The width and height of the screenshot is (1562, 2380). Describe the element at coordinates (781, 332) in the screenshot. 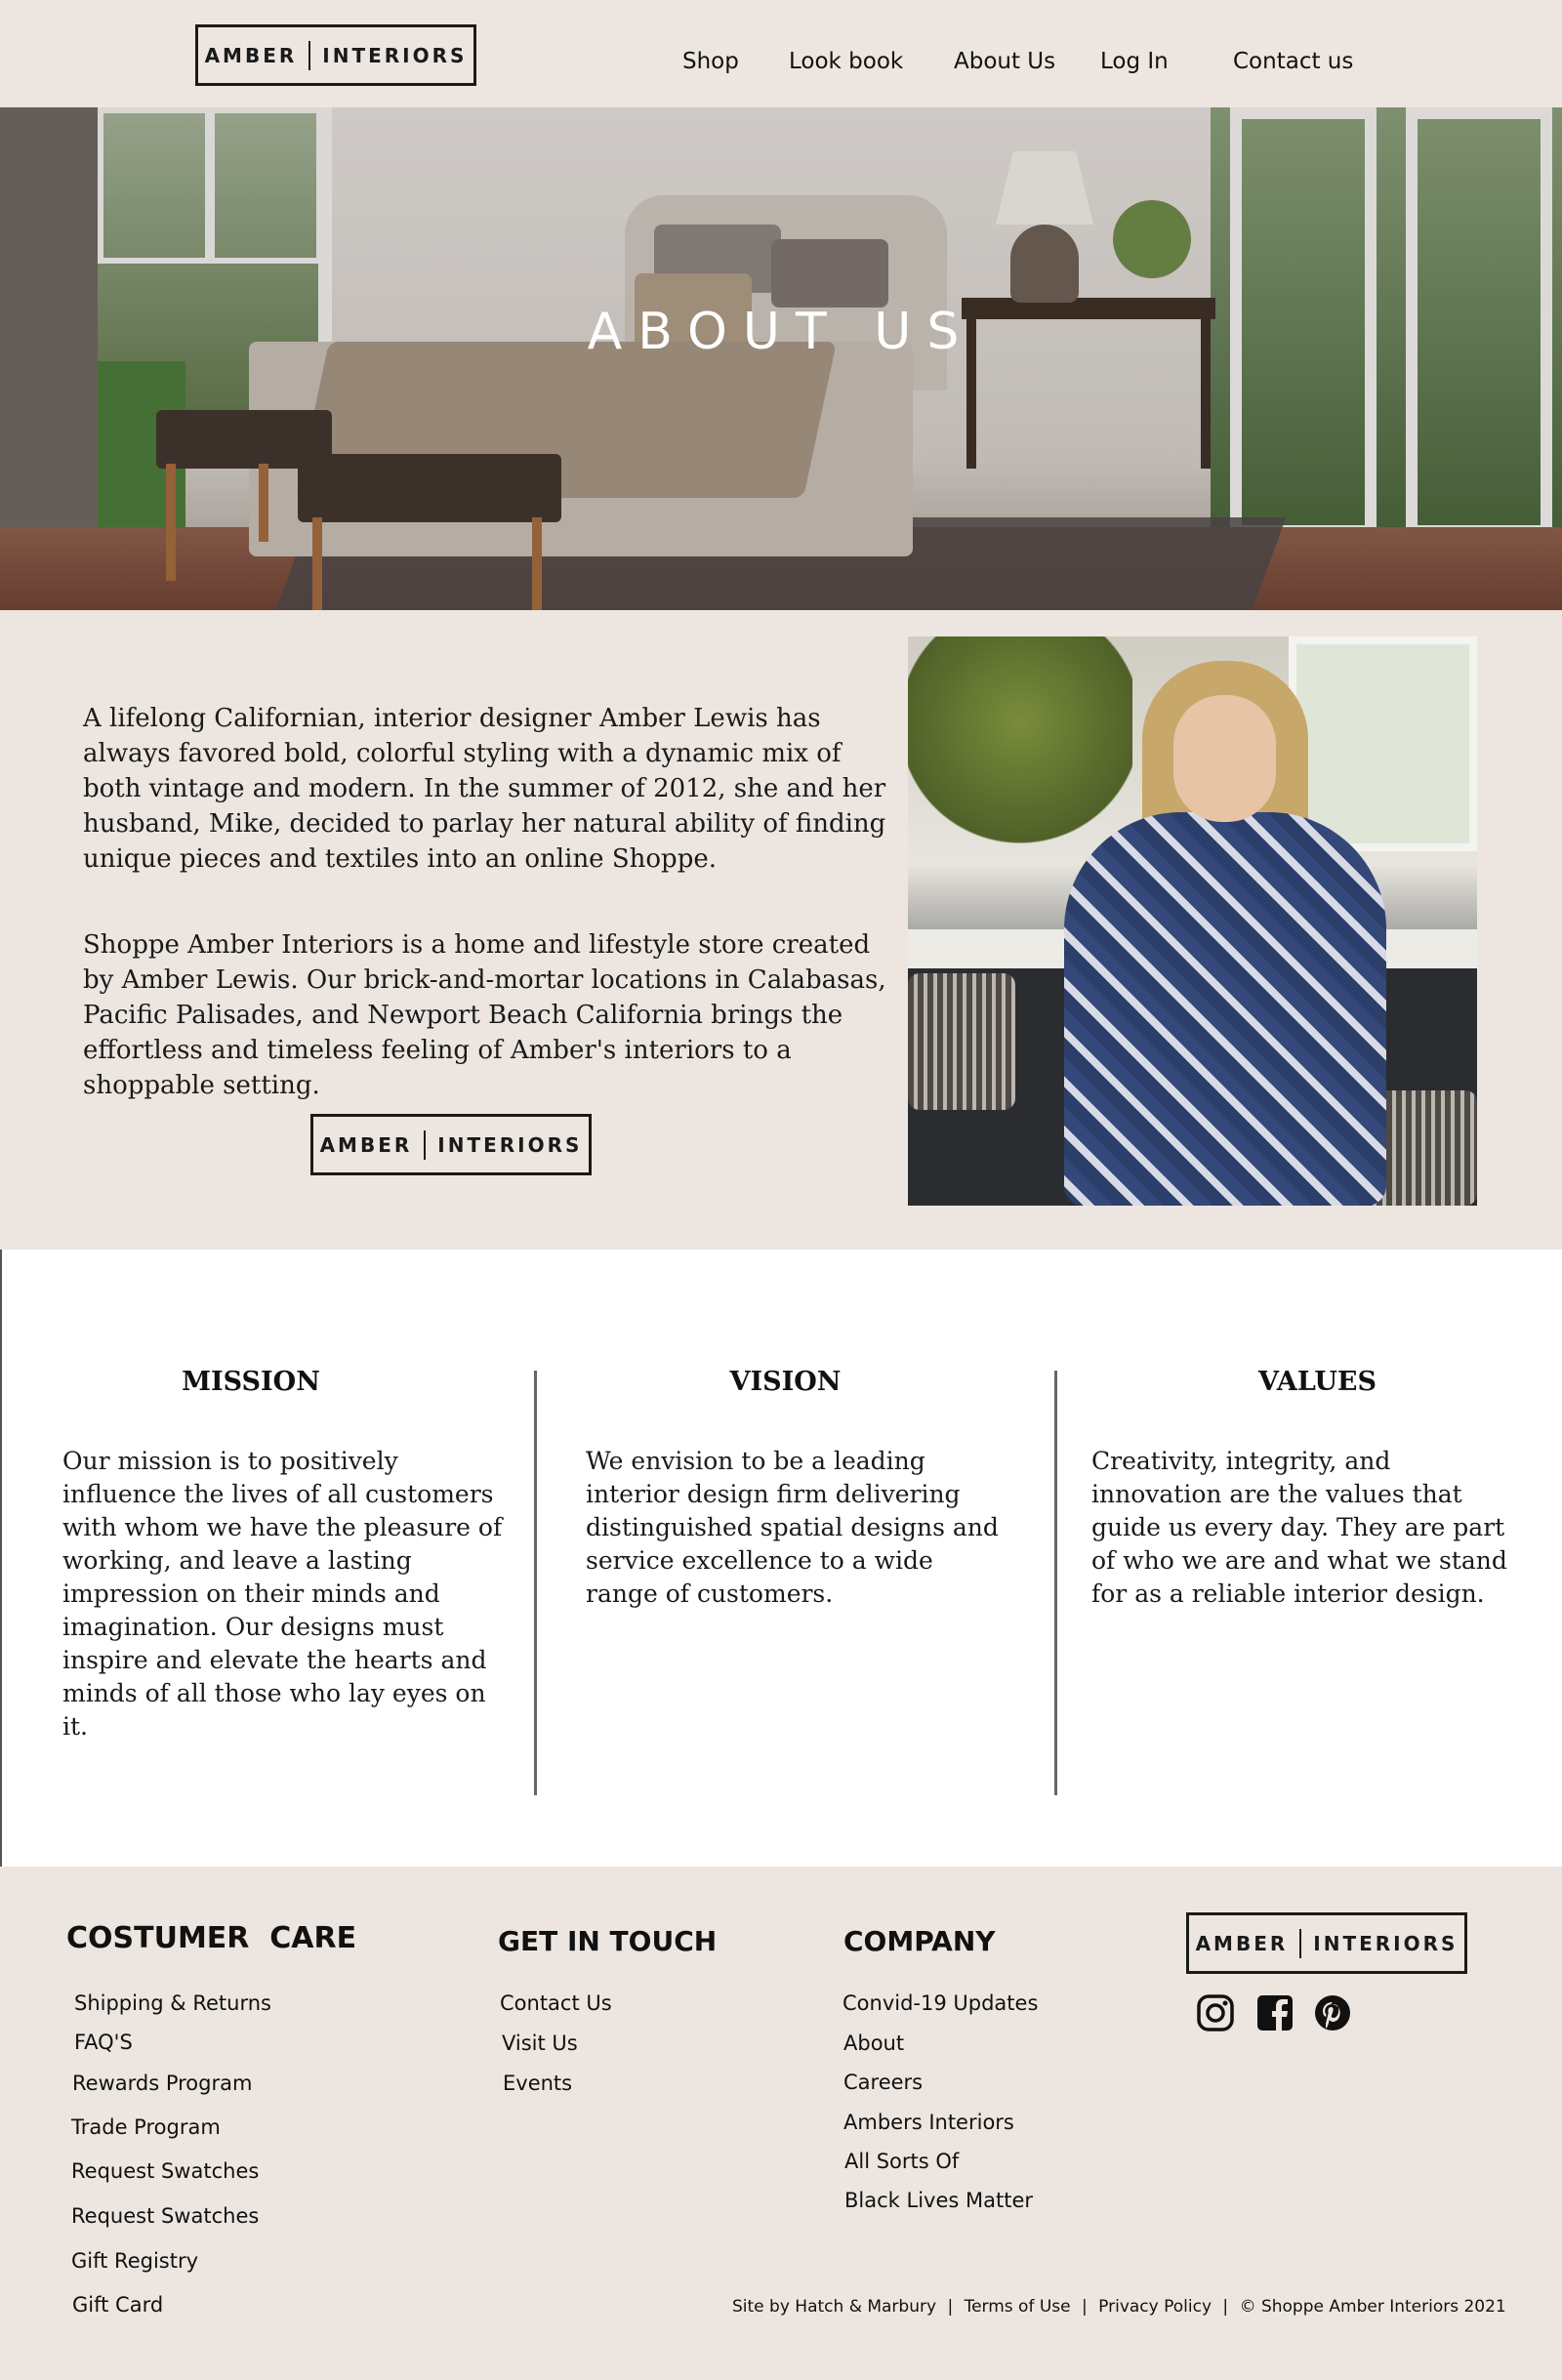

I see `hero-title: ABOUT US` at that location.